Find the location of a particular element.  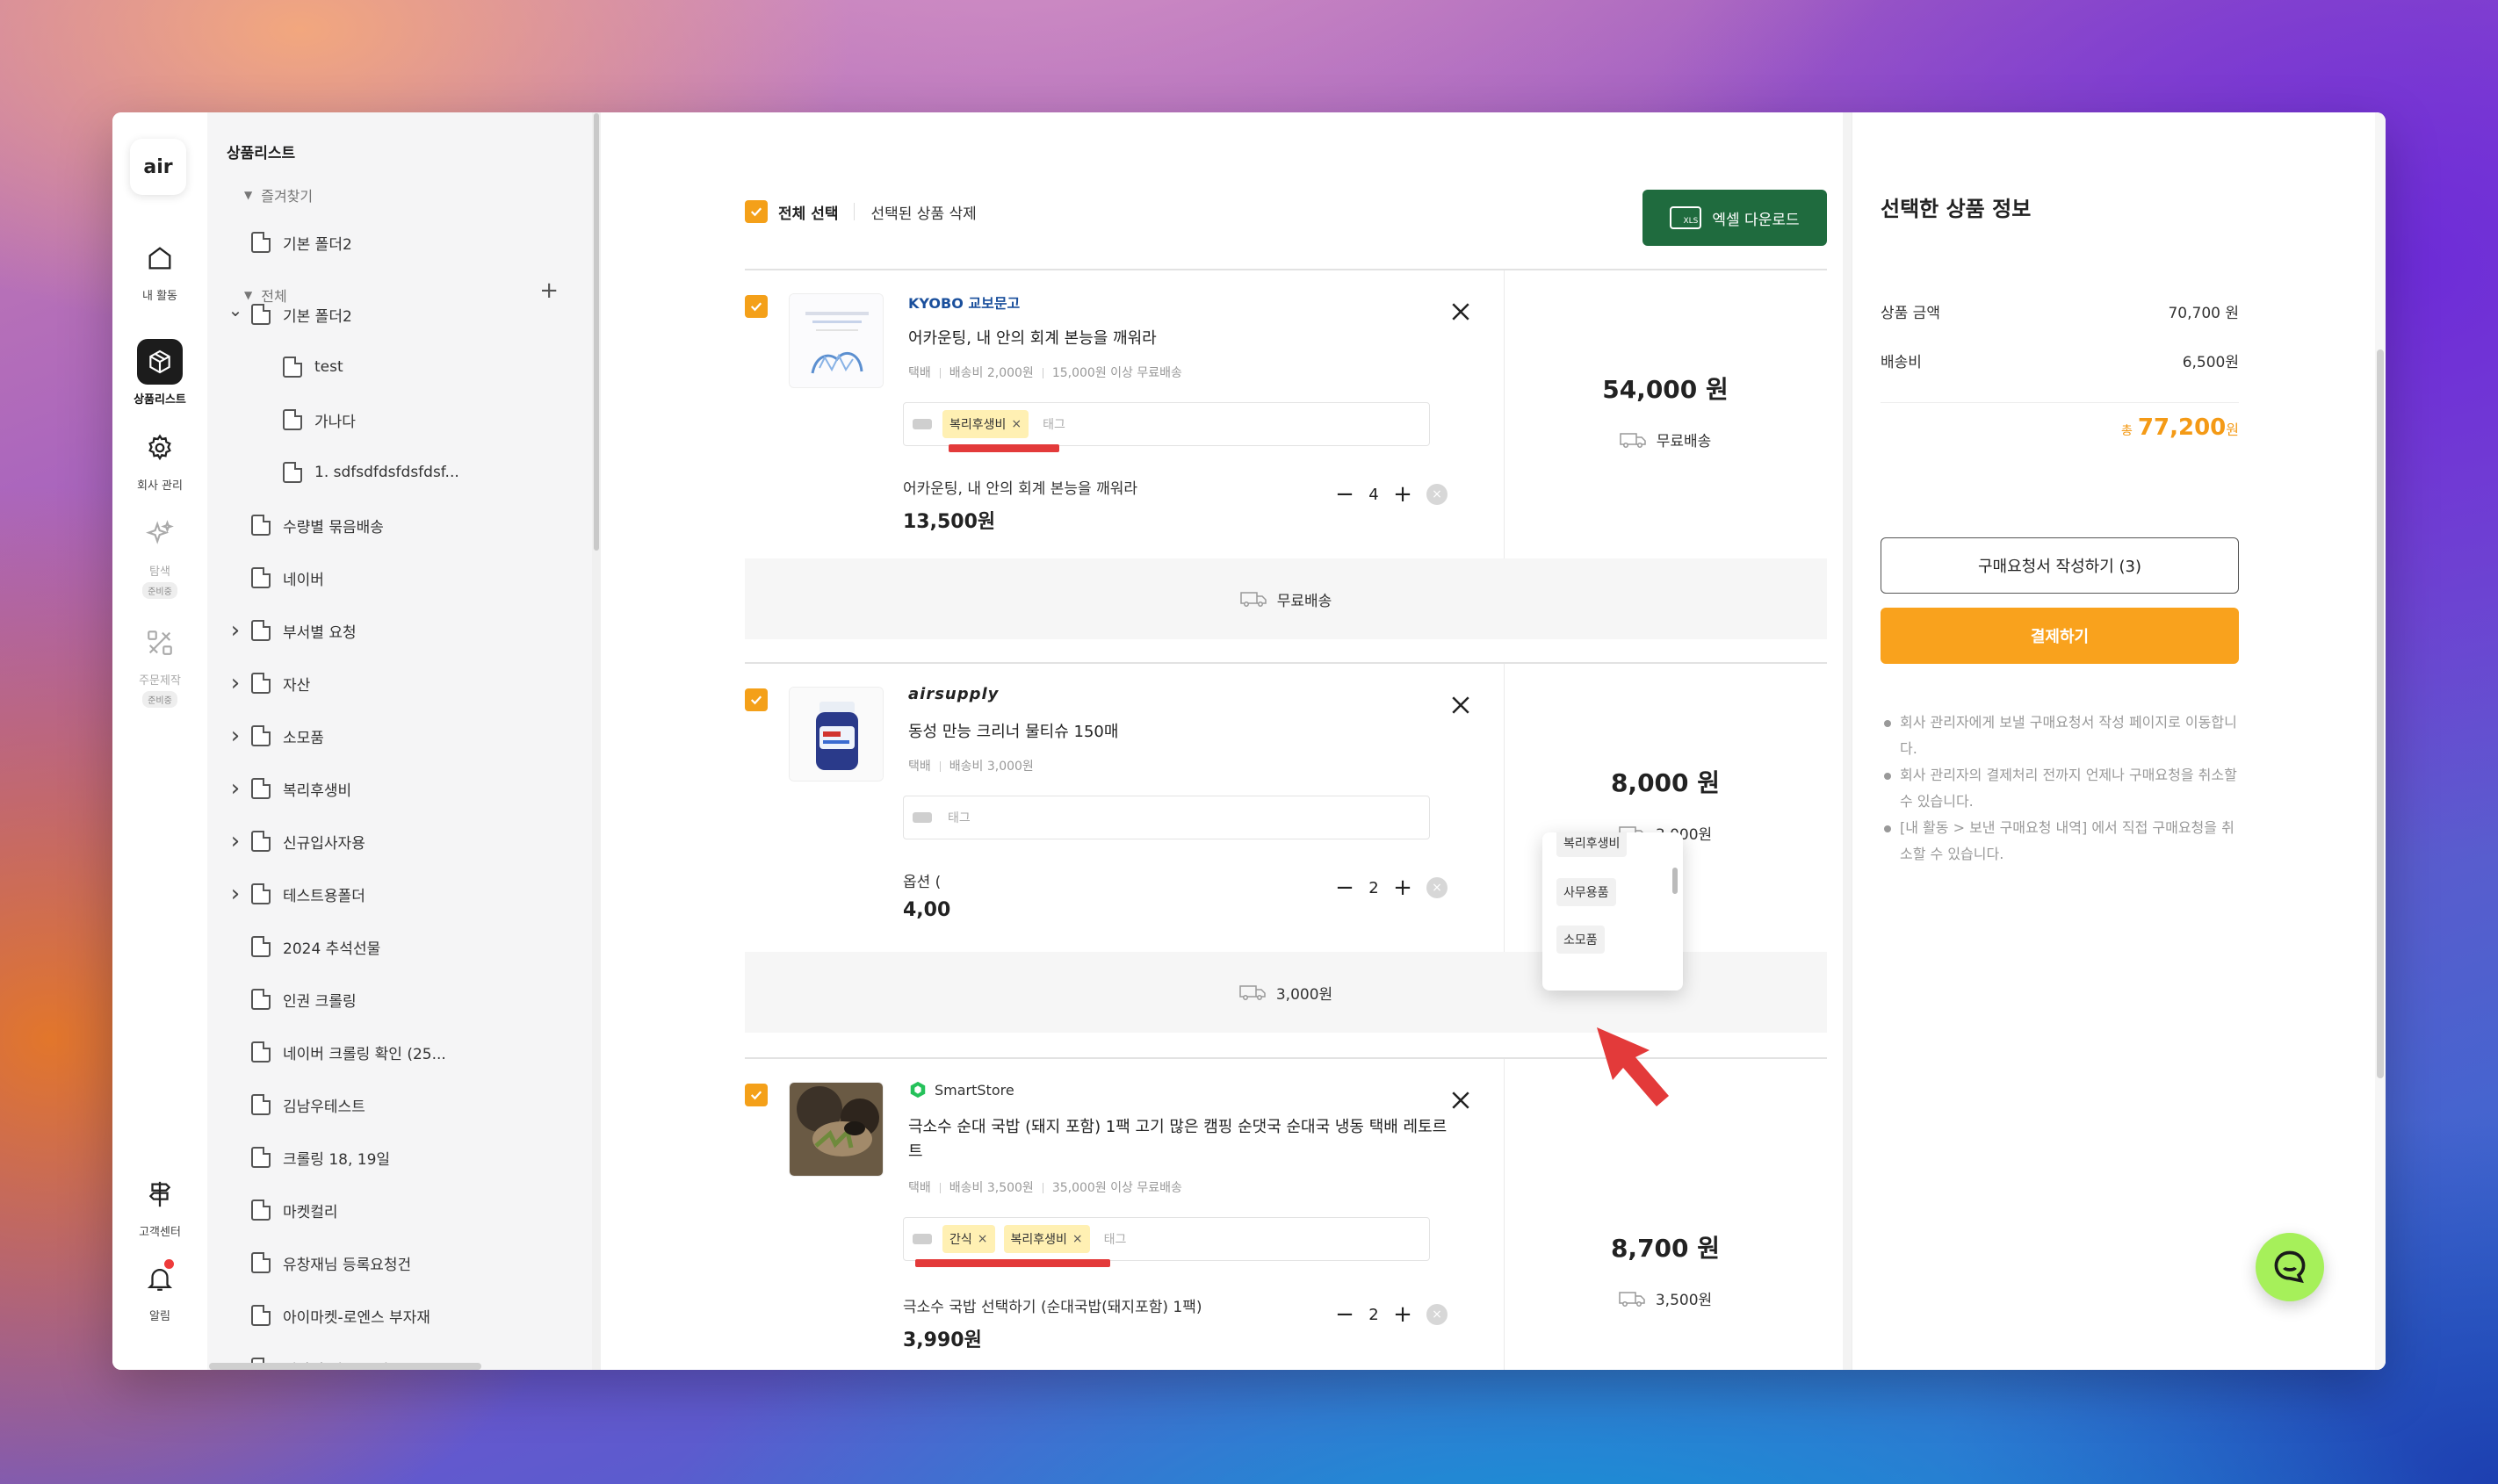

triangle-down-icon: ▼ is located at coordinates (248, 295).